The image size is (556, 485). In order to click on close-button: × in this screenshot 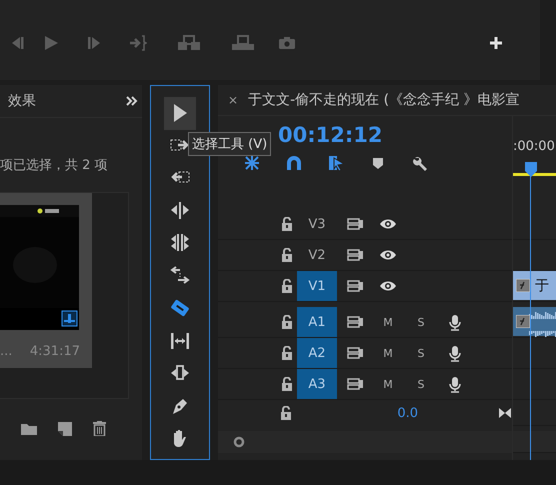, I will do `click(233, 100)`.